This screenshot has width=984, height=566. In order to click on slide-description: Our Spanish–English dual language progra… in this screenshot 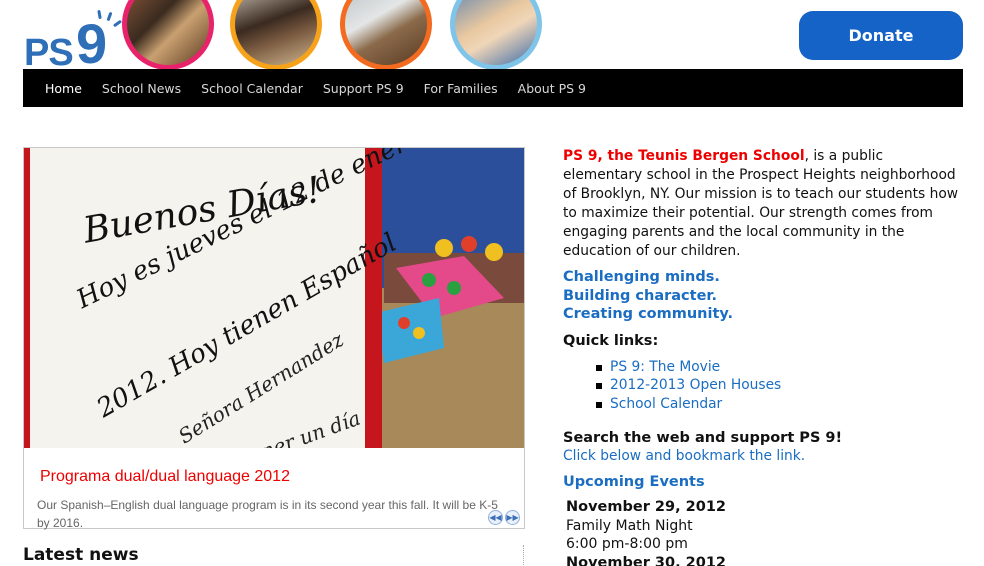, I will do `click(267, 514)`.